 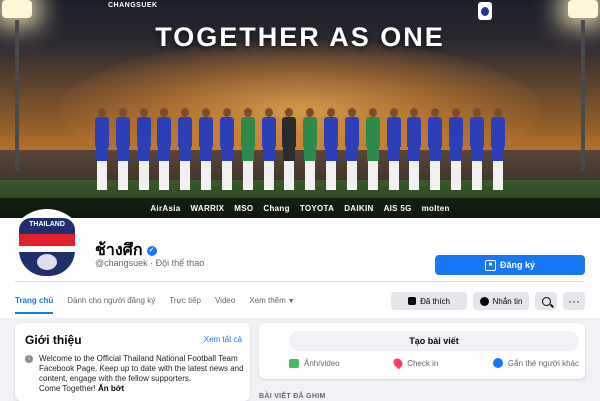 I want to click on page-actions: Đã thích Nhắn tin ···, so click(x=488, y=301).